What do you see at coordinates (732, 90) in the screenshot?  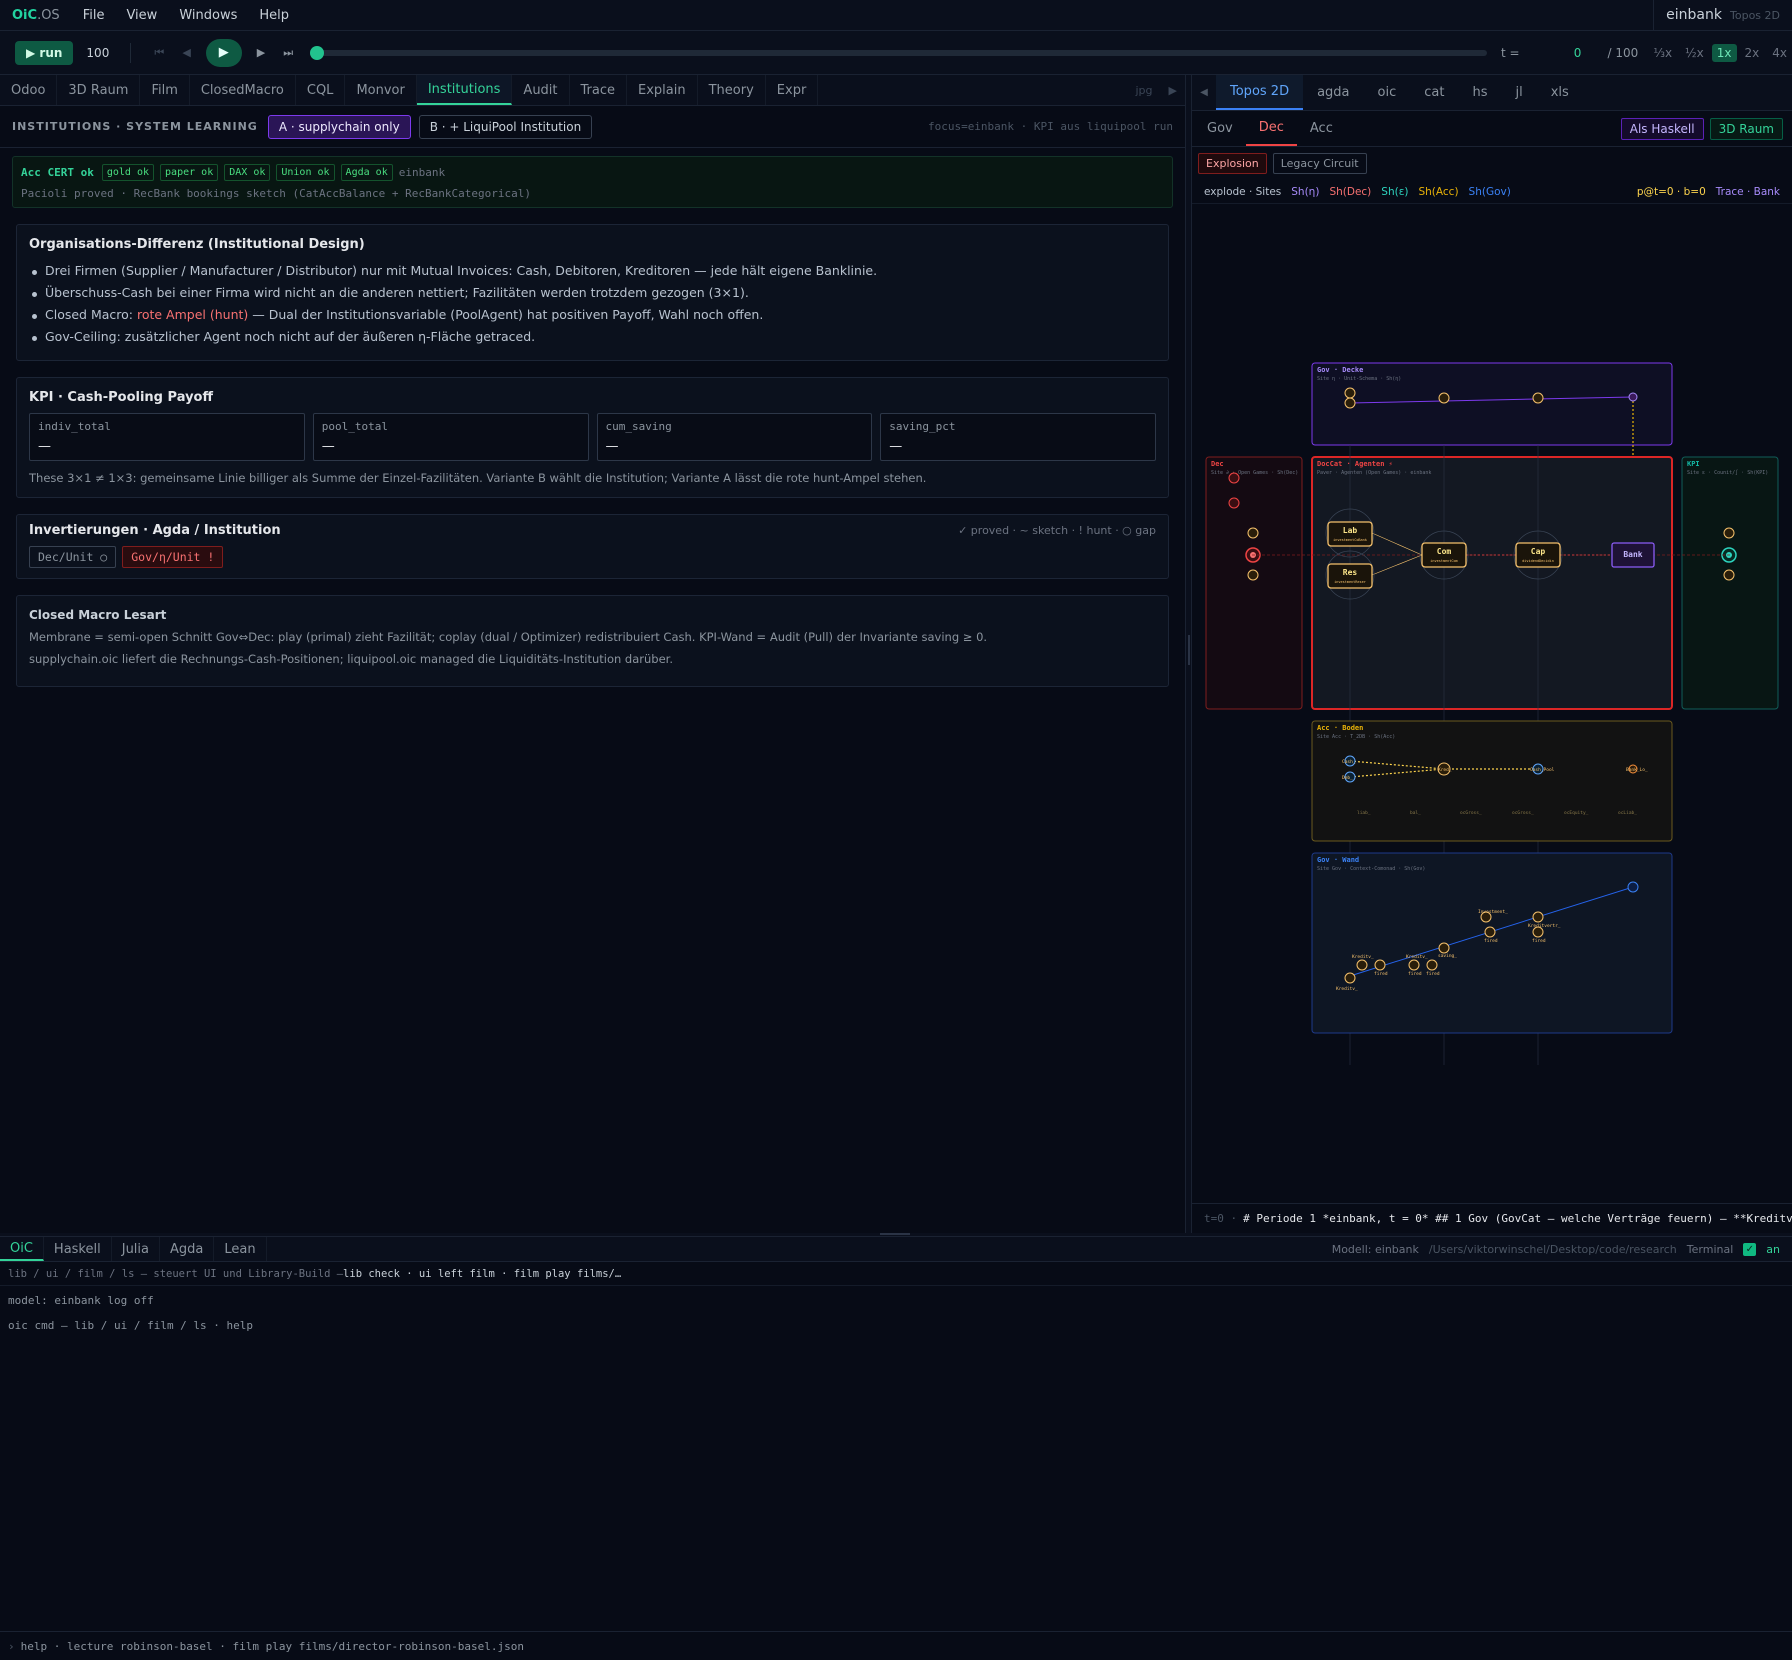 I see `tab-theory: Theory` at bounding box center [732, 90].